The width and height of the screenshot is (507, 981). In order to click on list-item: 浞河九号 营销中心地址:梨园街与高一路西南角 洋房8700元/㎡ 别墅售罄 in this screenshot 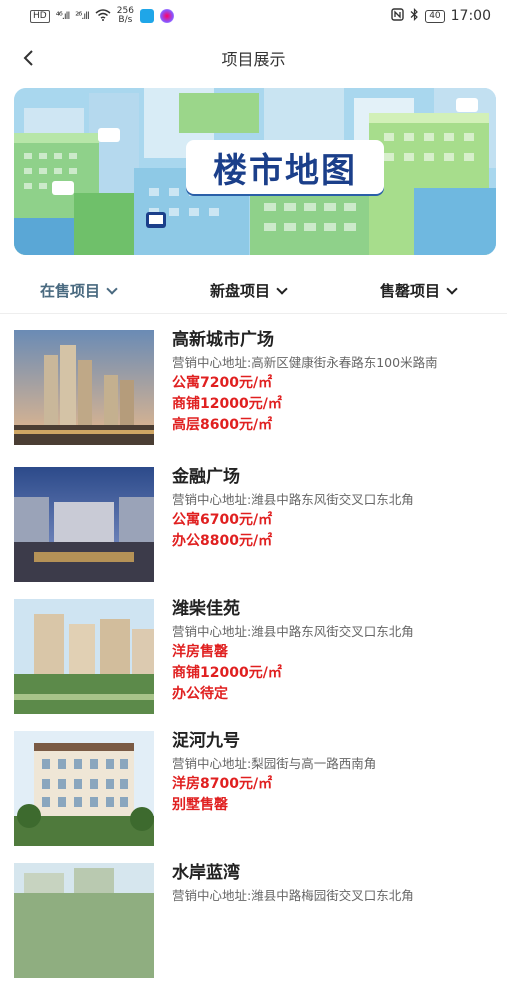, I will do `click(253, 783)`.